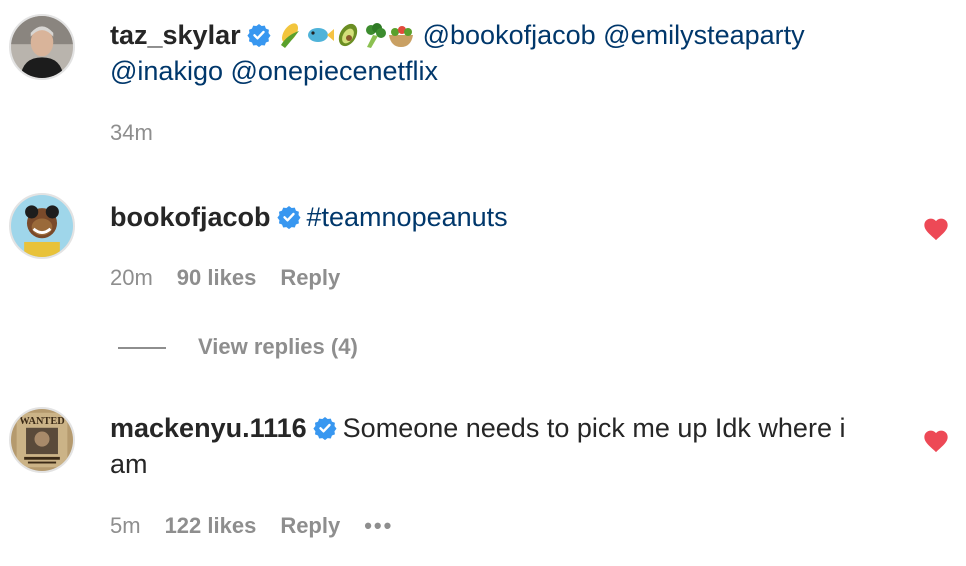 The width and height of the screenshot is (966, 566). What do you see at coordinates (125, 525) in the screenshot?
I see `comment-timestamp: 5m` at bounding box center [125, 525].